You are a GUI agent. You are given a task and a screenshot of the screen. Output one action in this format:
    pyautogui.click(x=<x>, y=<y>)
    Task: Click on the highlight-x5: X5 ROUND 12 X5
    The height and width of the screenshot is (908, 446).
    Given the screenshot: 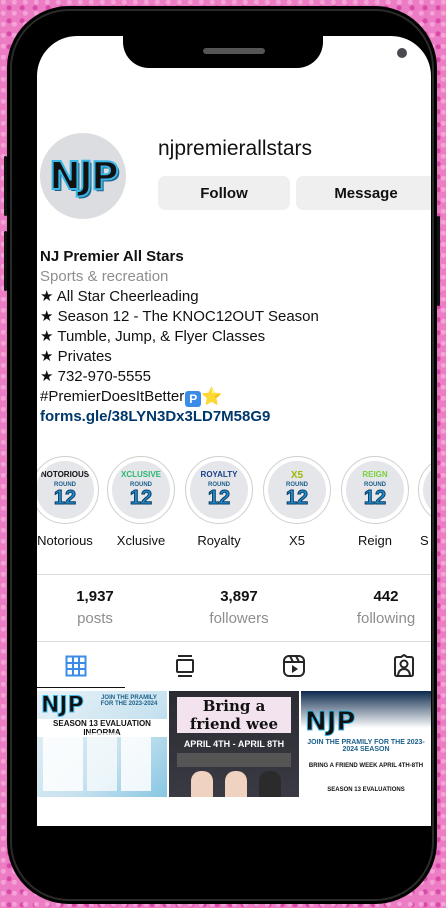 What is the action you would take?
    pyautogui.click(x=297, y=502)
    